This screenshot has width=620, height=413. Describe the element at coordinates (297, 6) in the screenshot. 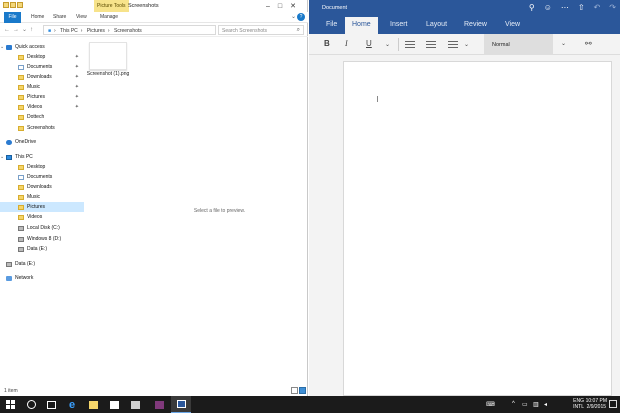

I see `close-icon: ✕` at that location.